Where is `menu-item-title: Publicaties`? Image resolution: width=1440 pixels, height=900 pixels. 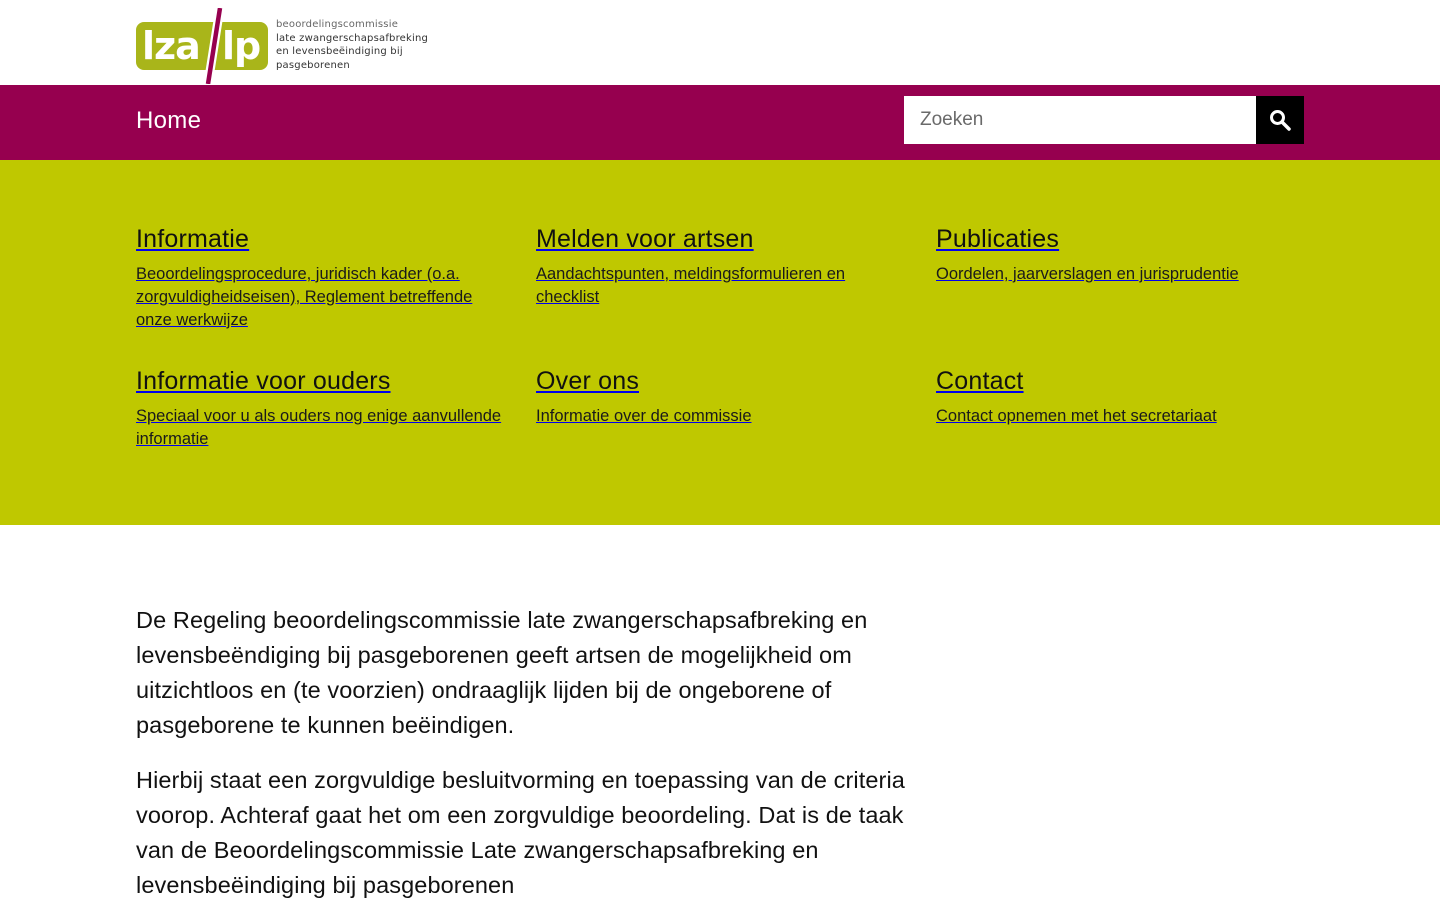
menu-item-title: Publicaties is located at coordinates (998, 239).